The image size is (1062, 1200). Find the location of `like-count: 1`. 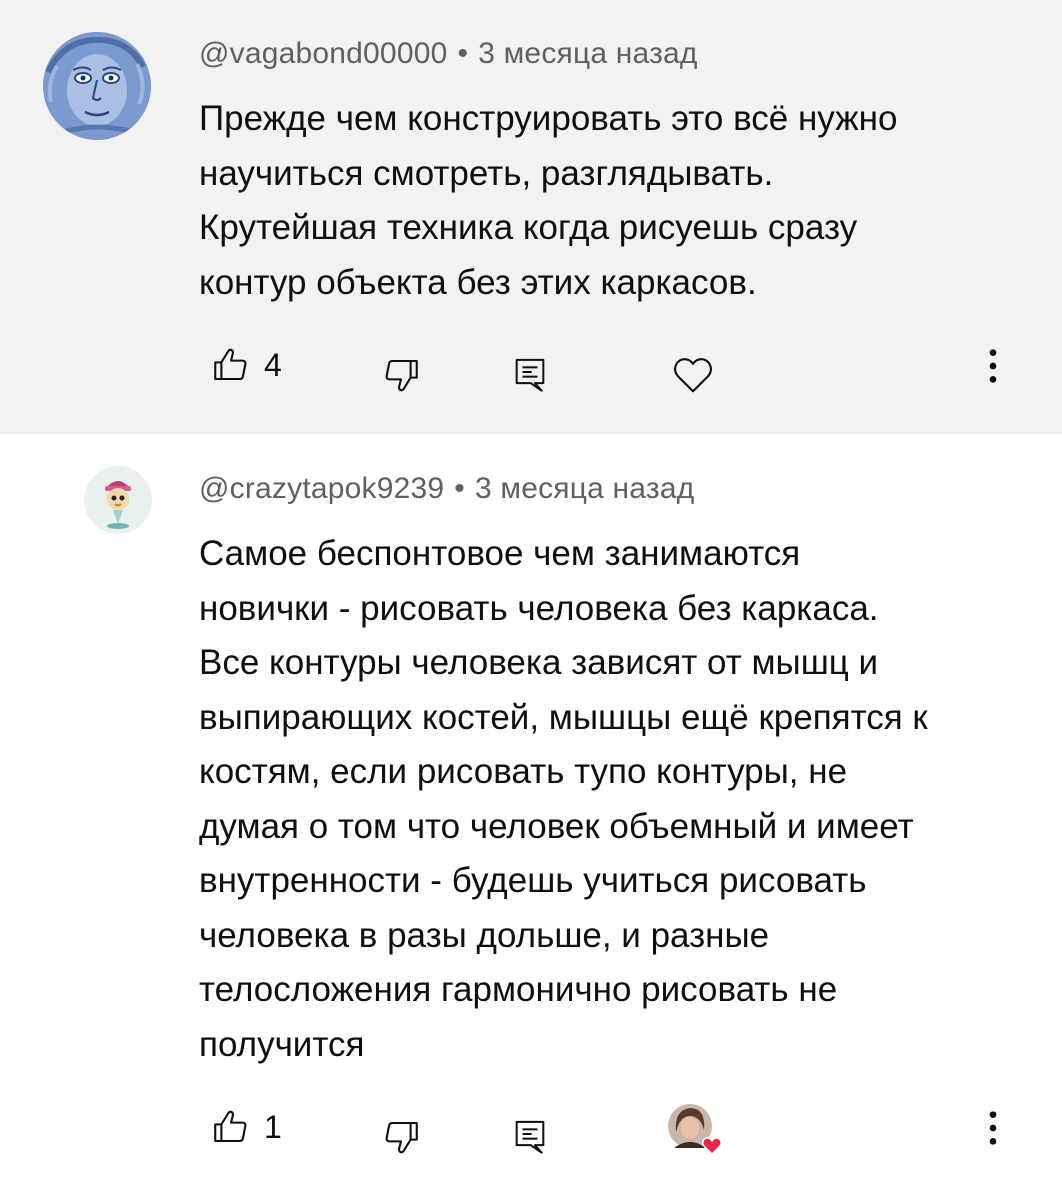

like-count: 1 is located at coordinates (273, 1126).